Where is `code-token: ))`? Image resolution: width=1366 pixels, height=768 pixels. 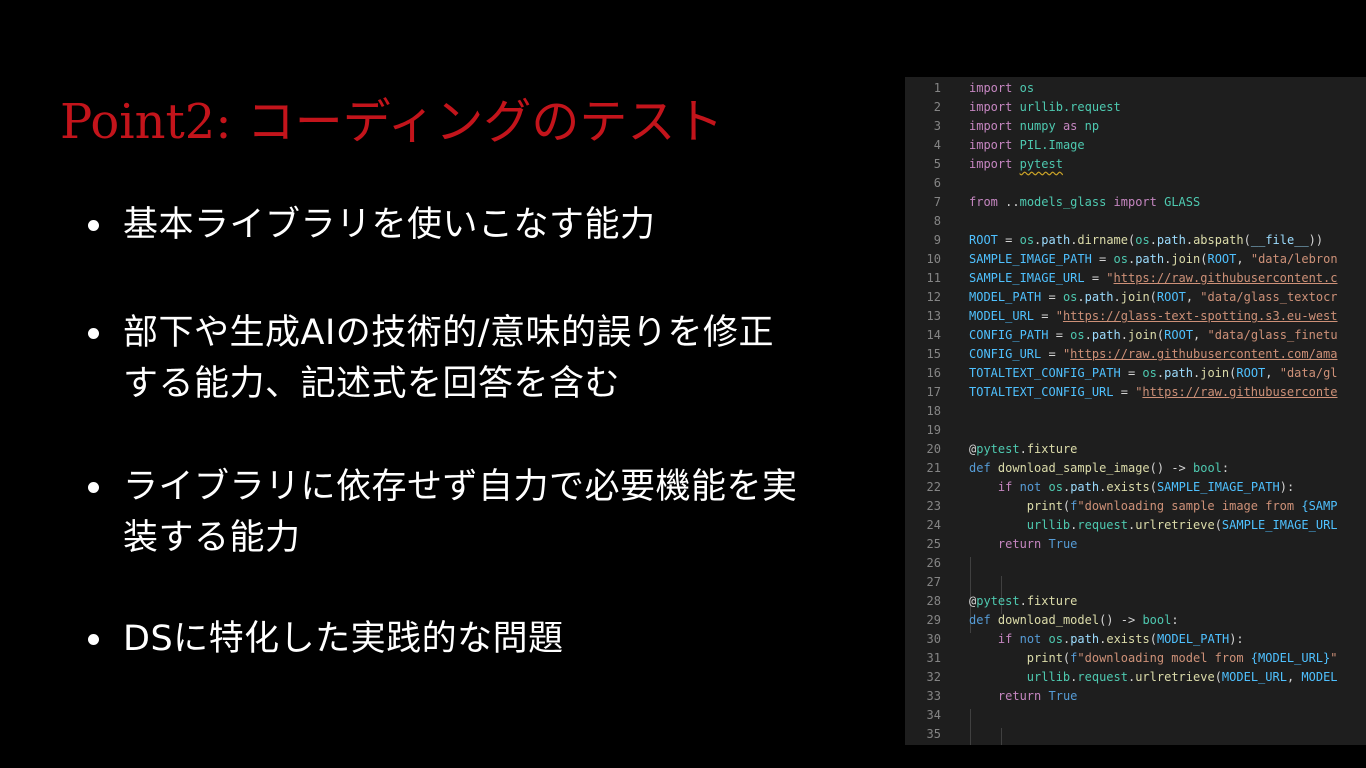 code-token: )) is located at coordinates (1316, 240).